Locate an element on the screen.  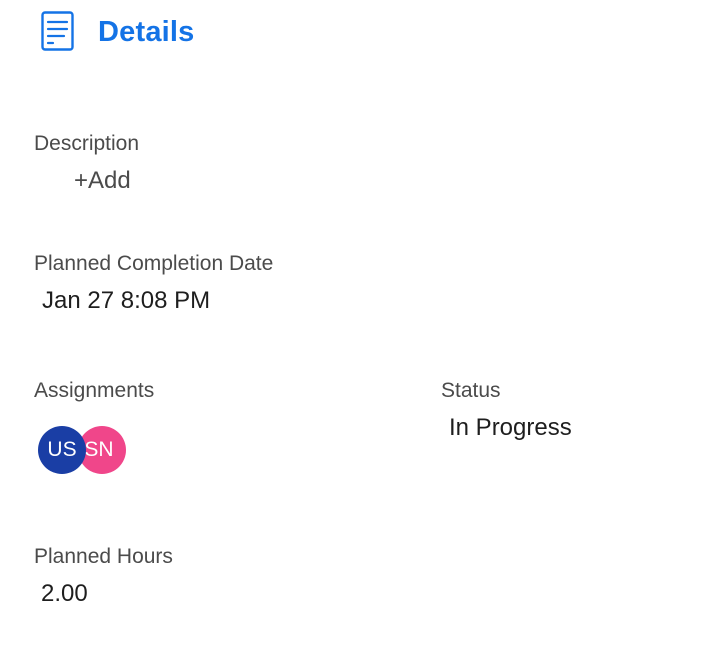
status-label: Status is located at coordinates (471, 390).